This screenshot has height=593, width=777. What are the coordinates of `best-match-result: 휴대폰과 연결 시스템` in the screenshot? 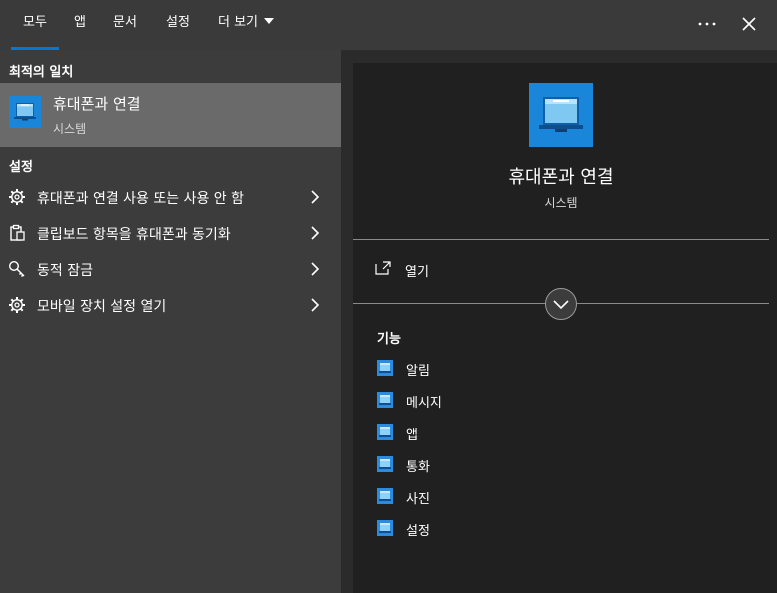 It's located at (170, 115).